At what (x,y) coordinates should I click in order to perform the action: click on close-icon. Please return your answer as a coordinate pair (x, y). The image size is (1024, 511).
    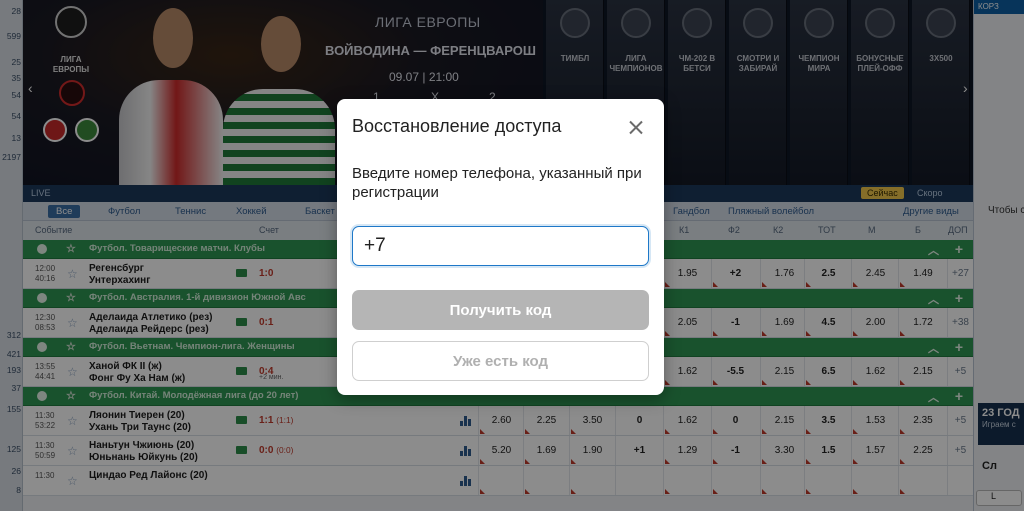
    Looking at the image, I should click on (636, 128).